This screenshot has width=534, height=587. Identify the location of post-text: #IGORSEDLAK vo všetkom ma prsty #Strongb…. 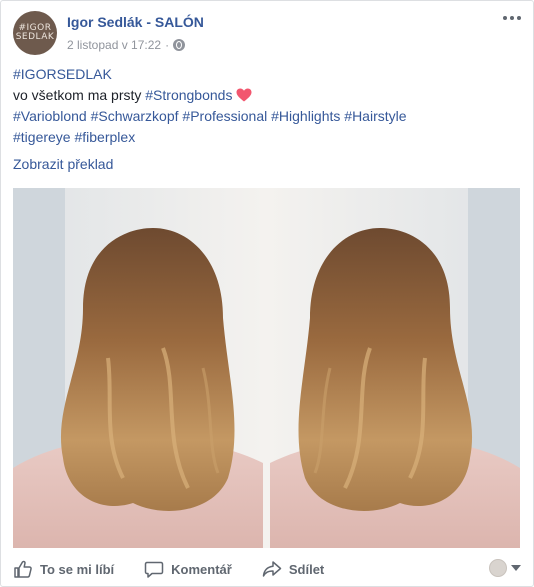
(267, 106).